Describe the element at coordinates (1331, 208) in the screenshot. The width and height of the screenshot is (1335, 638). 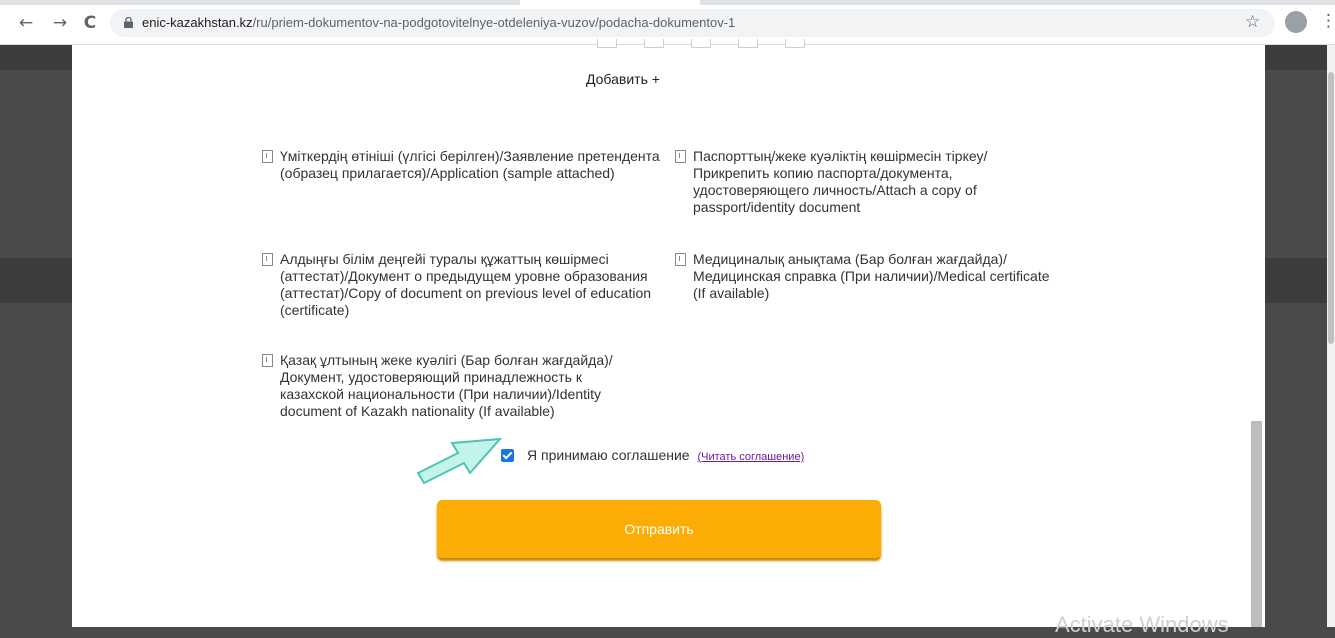
I see `scrollbar-thumb` at that location.